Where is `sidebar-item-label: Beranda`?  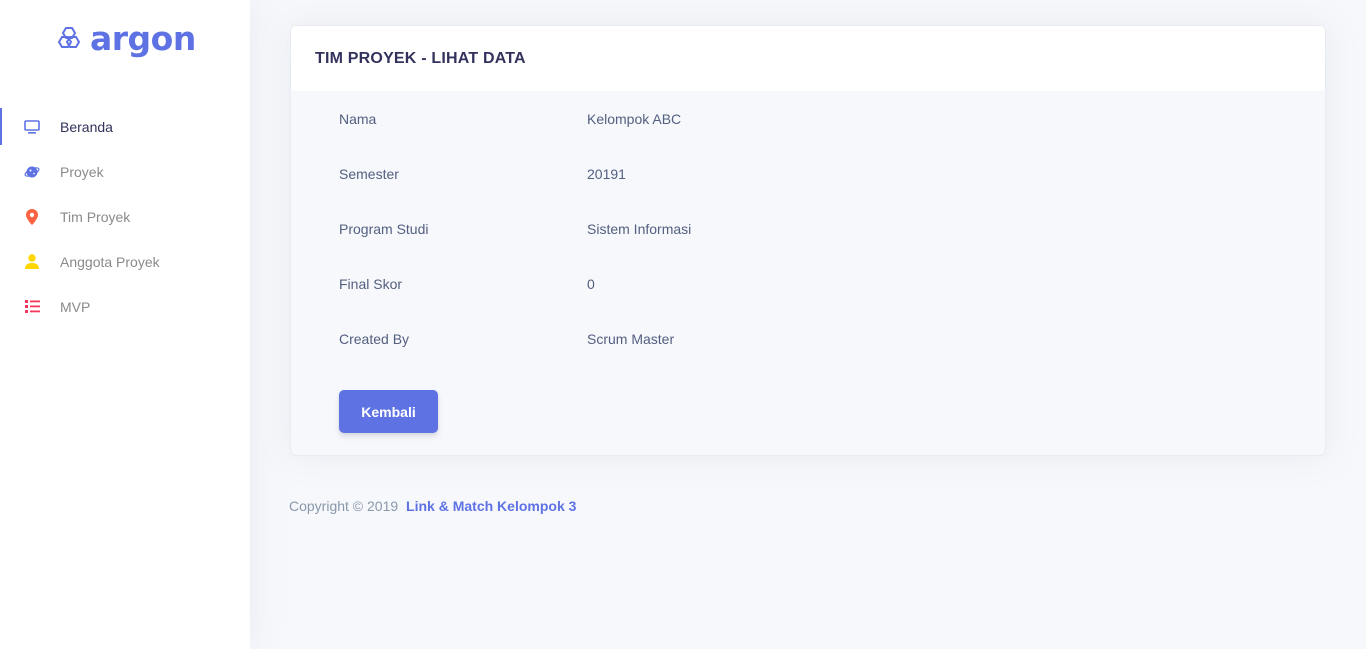 sidebar-item-label: Beranda is located at coordinates (86, 126).